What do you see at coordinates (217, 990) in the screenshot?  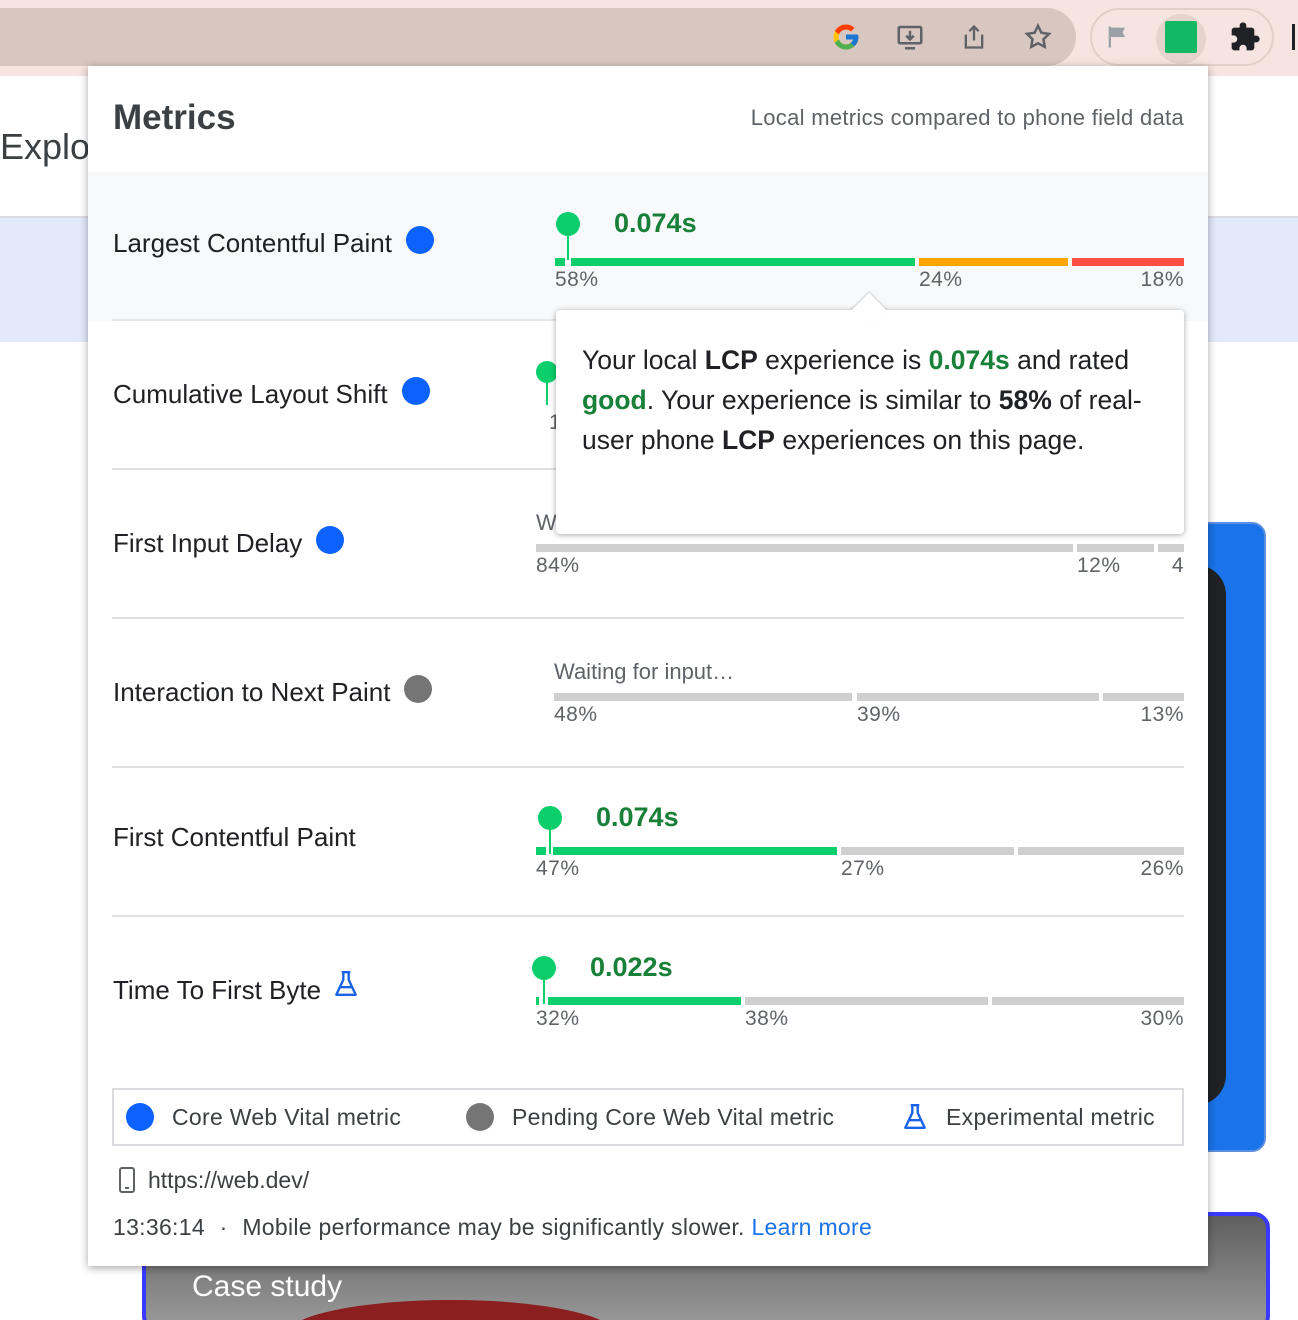 I see `metric-name-label: Time To First Byte` at bounding box center [217, 990].